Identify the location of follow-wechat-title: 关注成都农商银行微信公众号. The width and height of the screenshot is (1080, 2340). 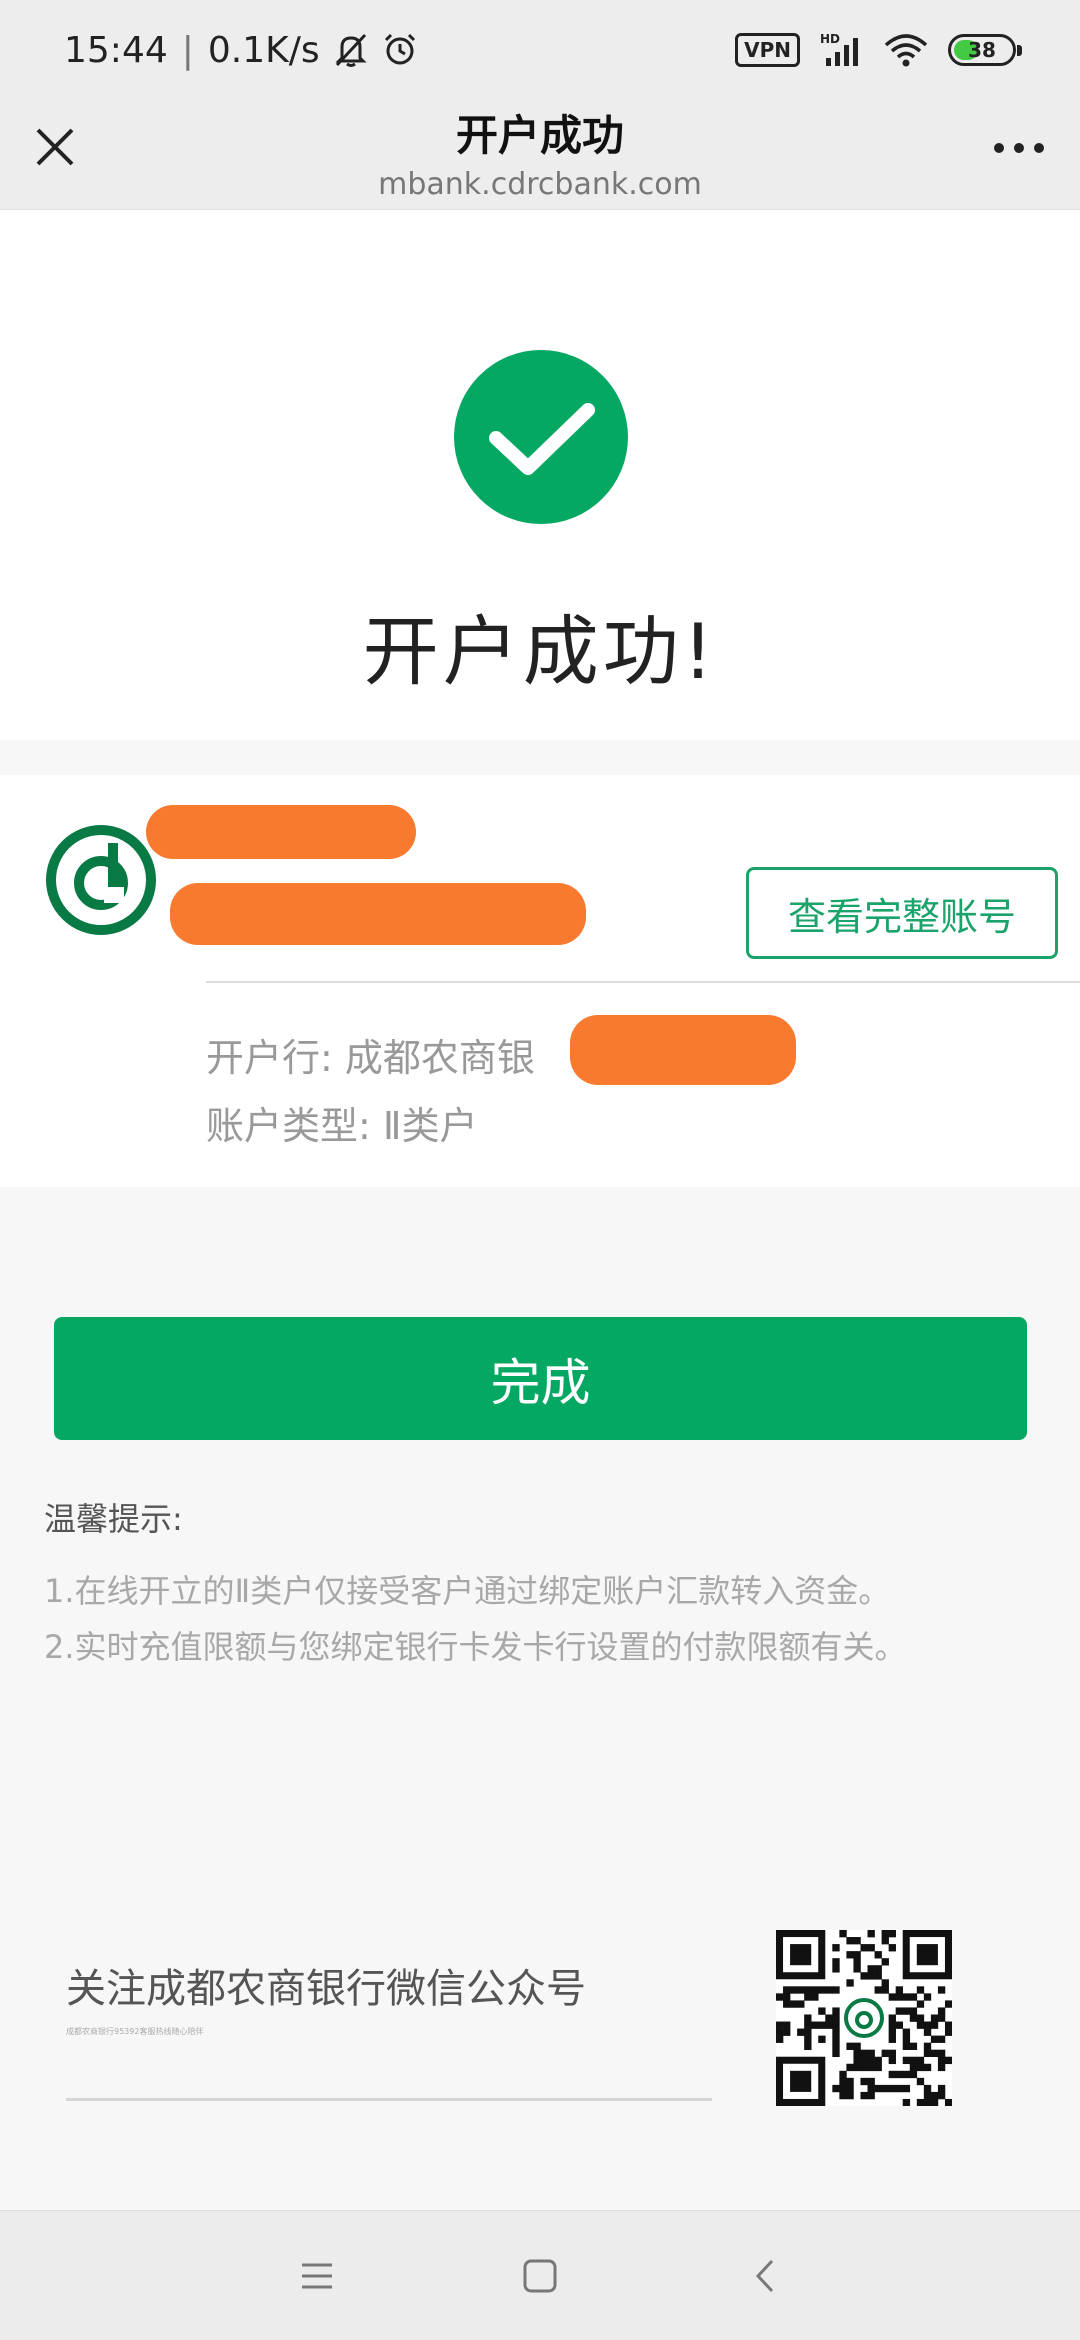
(326, 1989).